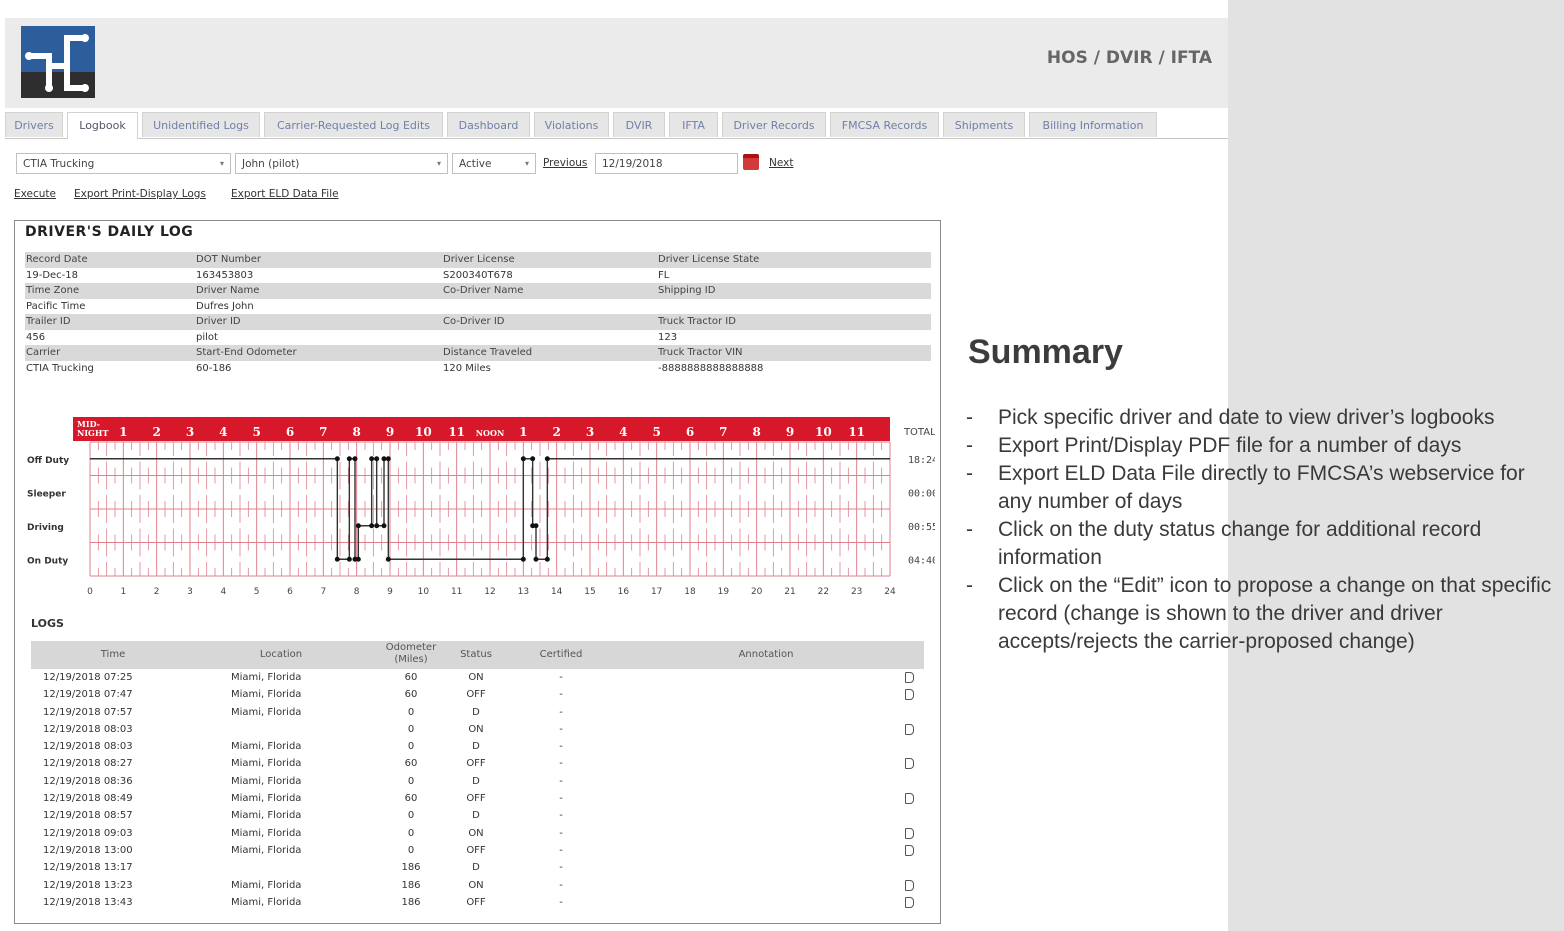 The width and height of the screenshot is (1564, 931). What do you see at coordinates (494, 163) in the screenshot?
I see `status-select: Active ▾` at bounding box center [494, 163].